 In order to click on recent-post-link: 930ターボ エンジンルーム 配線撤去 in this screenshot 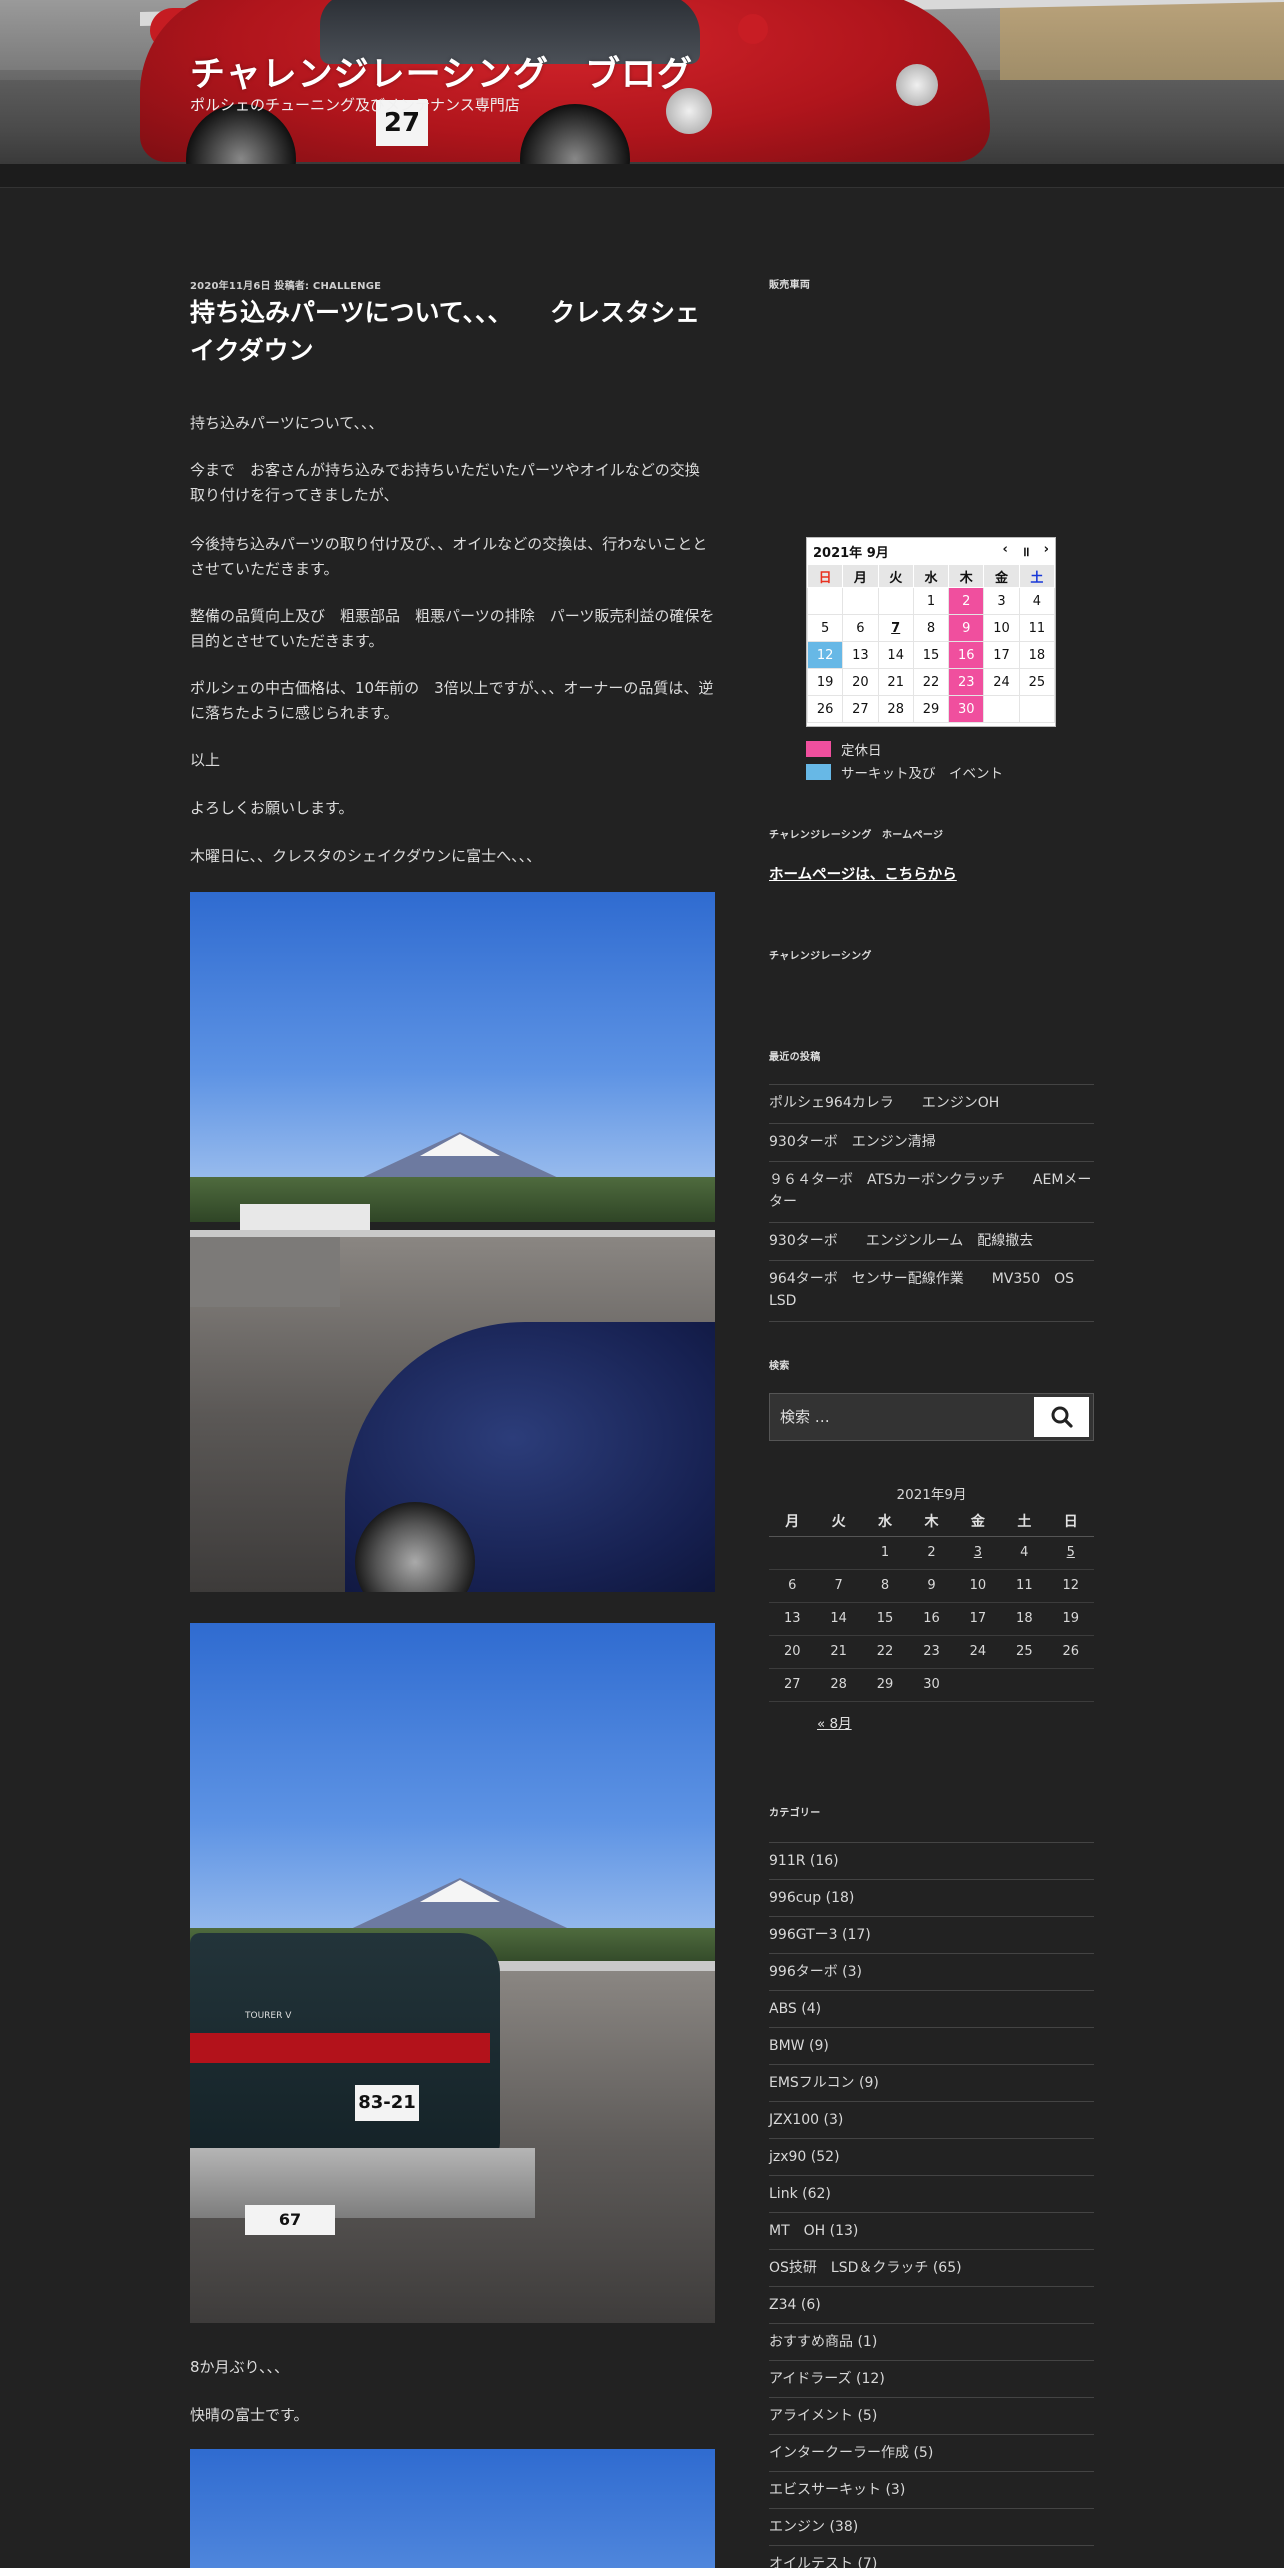, I will do `click(931, 1242)`.